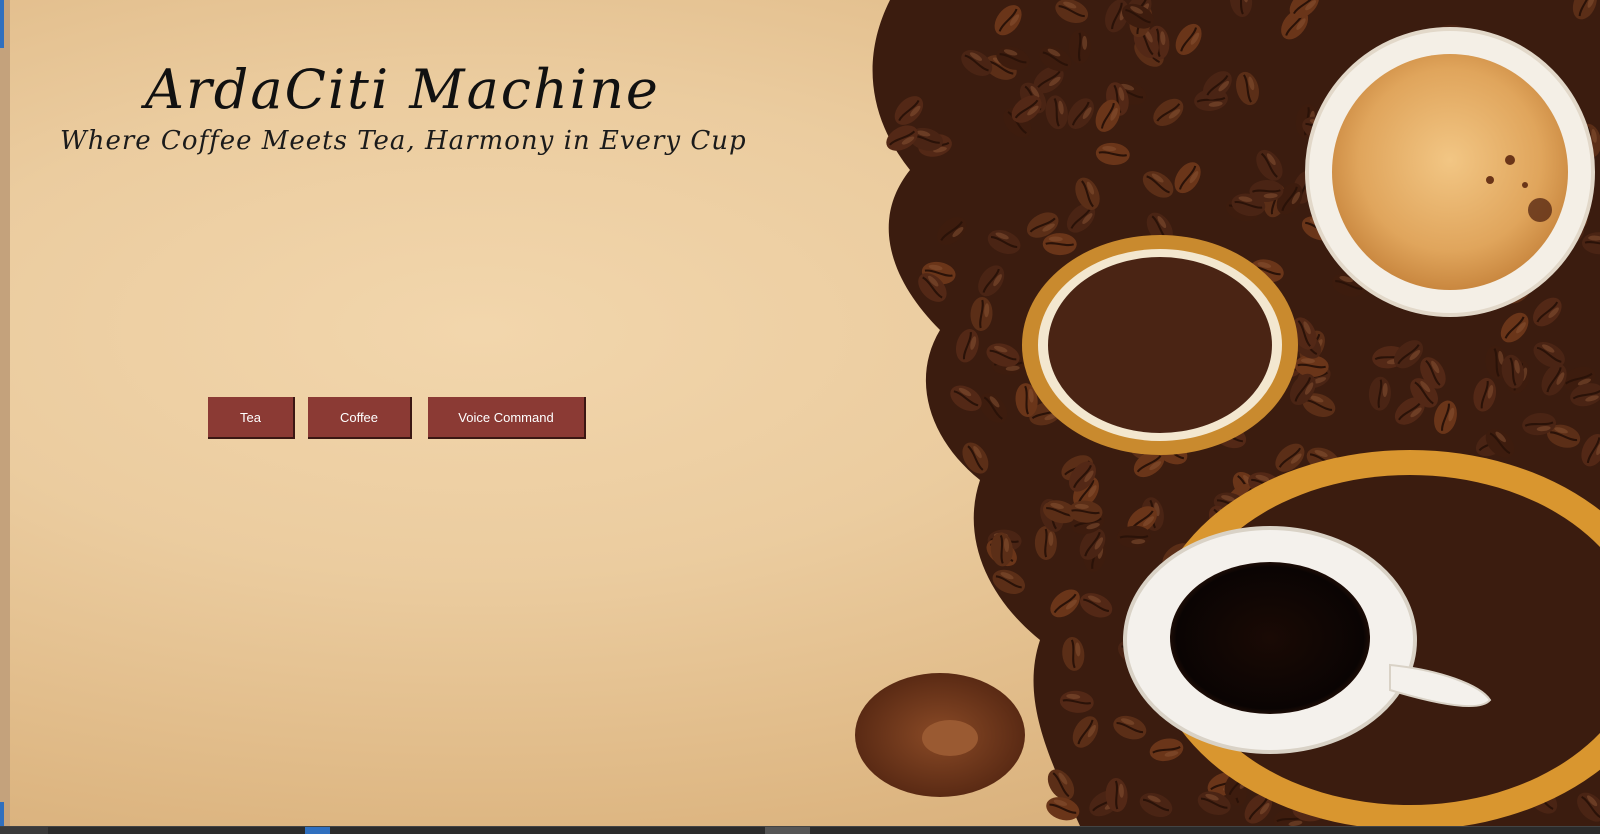 This screenshot has height=834, width=1600. Describe the element at coordinates (251, 418) in the screenshot. I see `tea-button: Tea` at that location.